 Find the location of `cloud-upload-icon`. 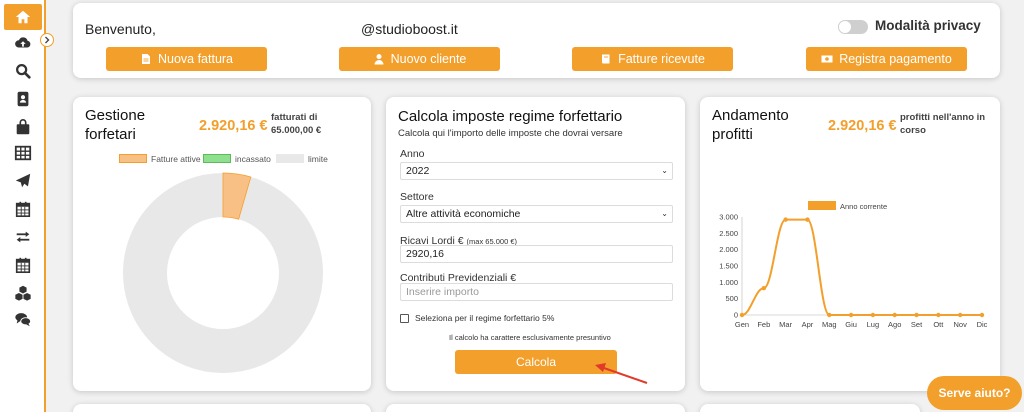

cloud-upload-icon is located at coordinates (23, 42).